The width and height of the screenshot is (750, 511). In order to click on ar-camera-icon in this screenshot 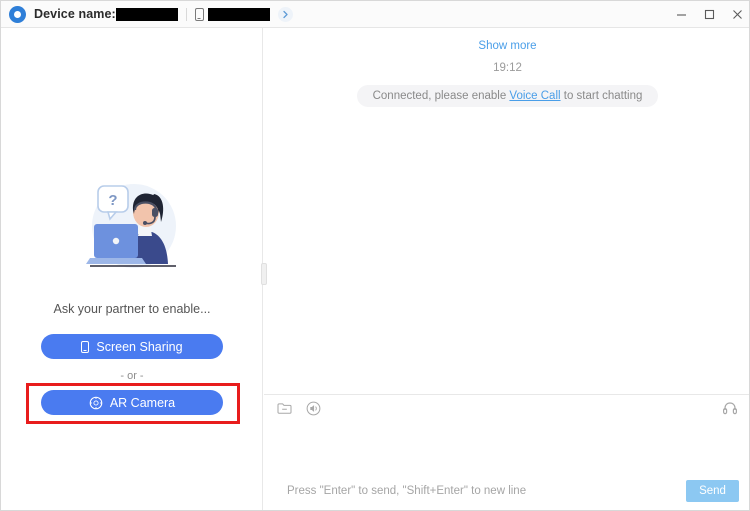, I will do `click(96, 403)`.